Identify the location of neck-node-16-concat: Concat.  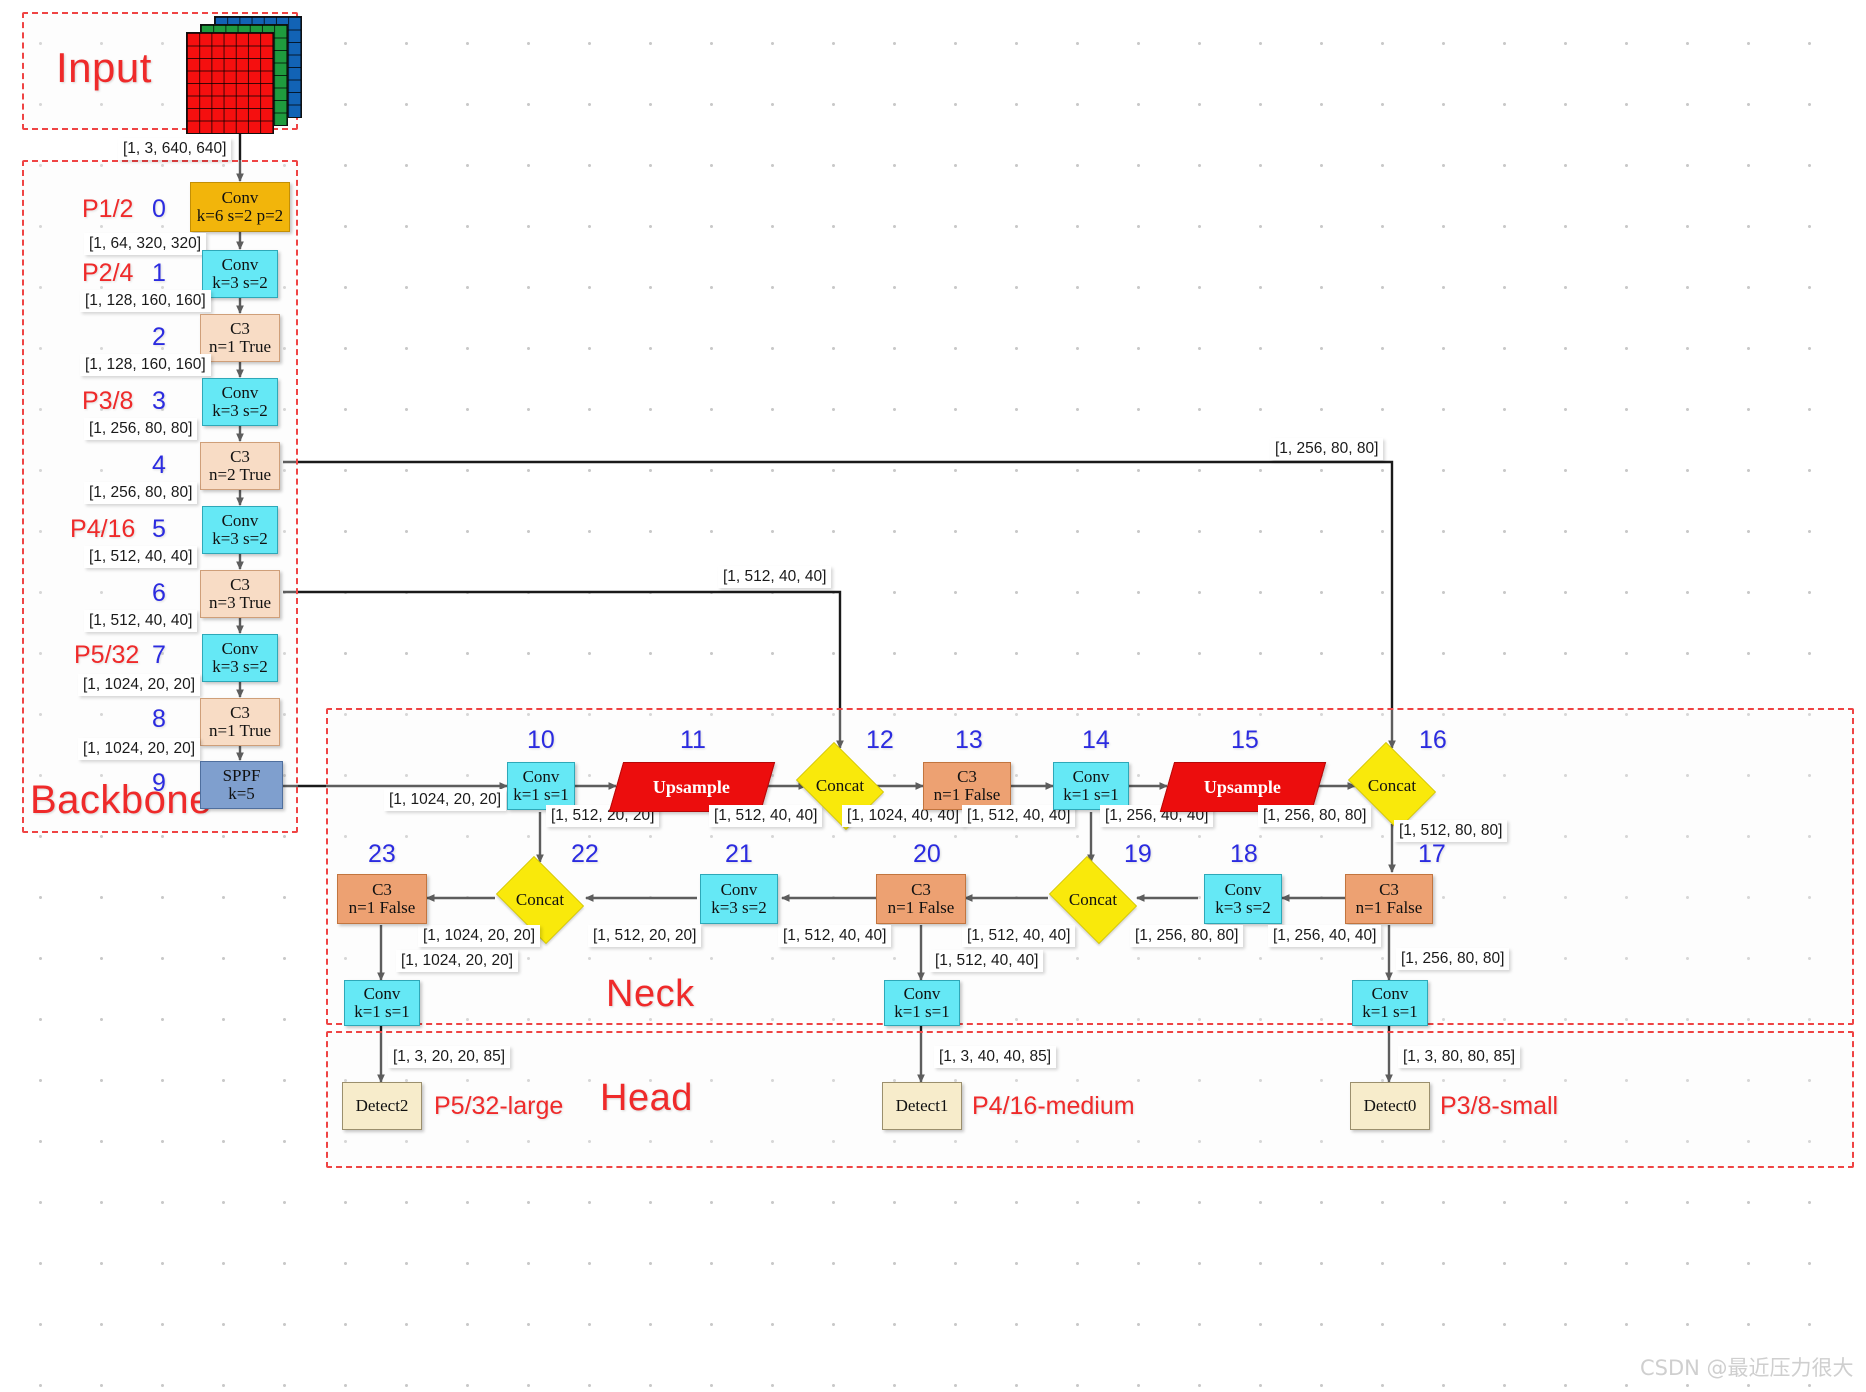
(1392, 786).